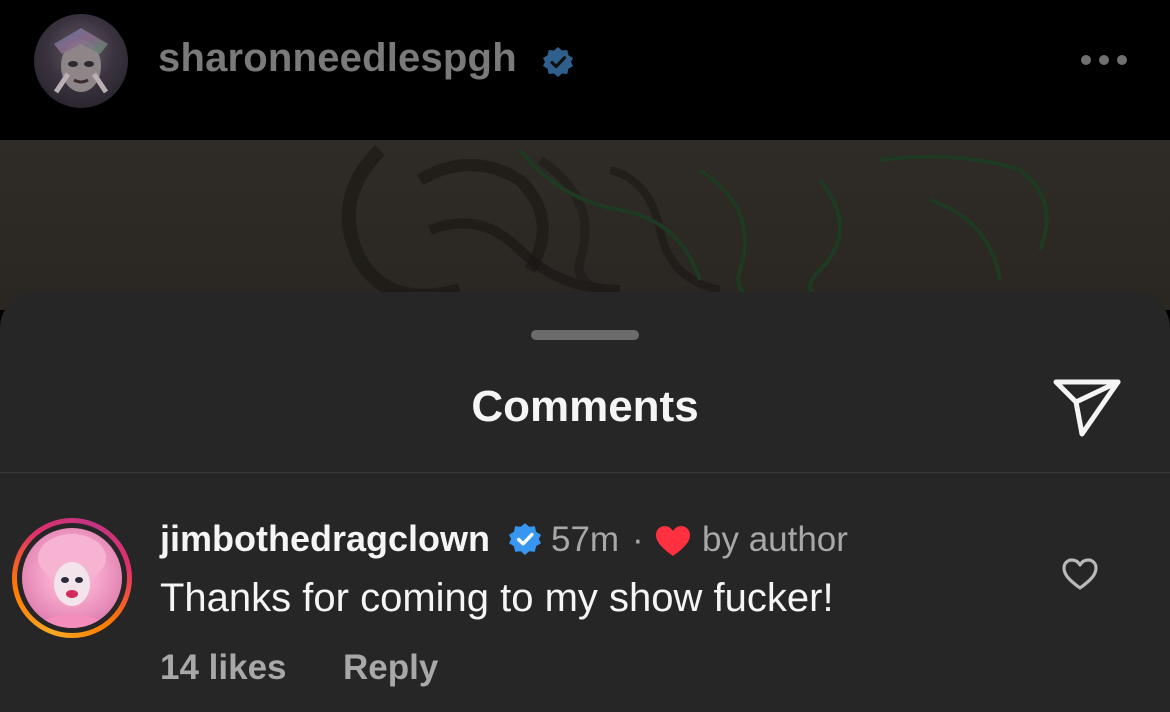 The width and height of the screenshot is (1170, 712). Describe the element at coordinates (337, 58) in the screenshot. I see `post-author-username: sharonneedlespgh` at that location.